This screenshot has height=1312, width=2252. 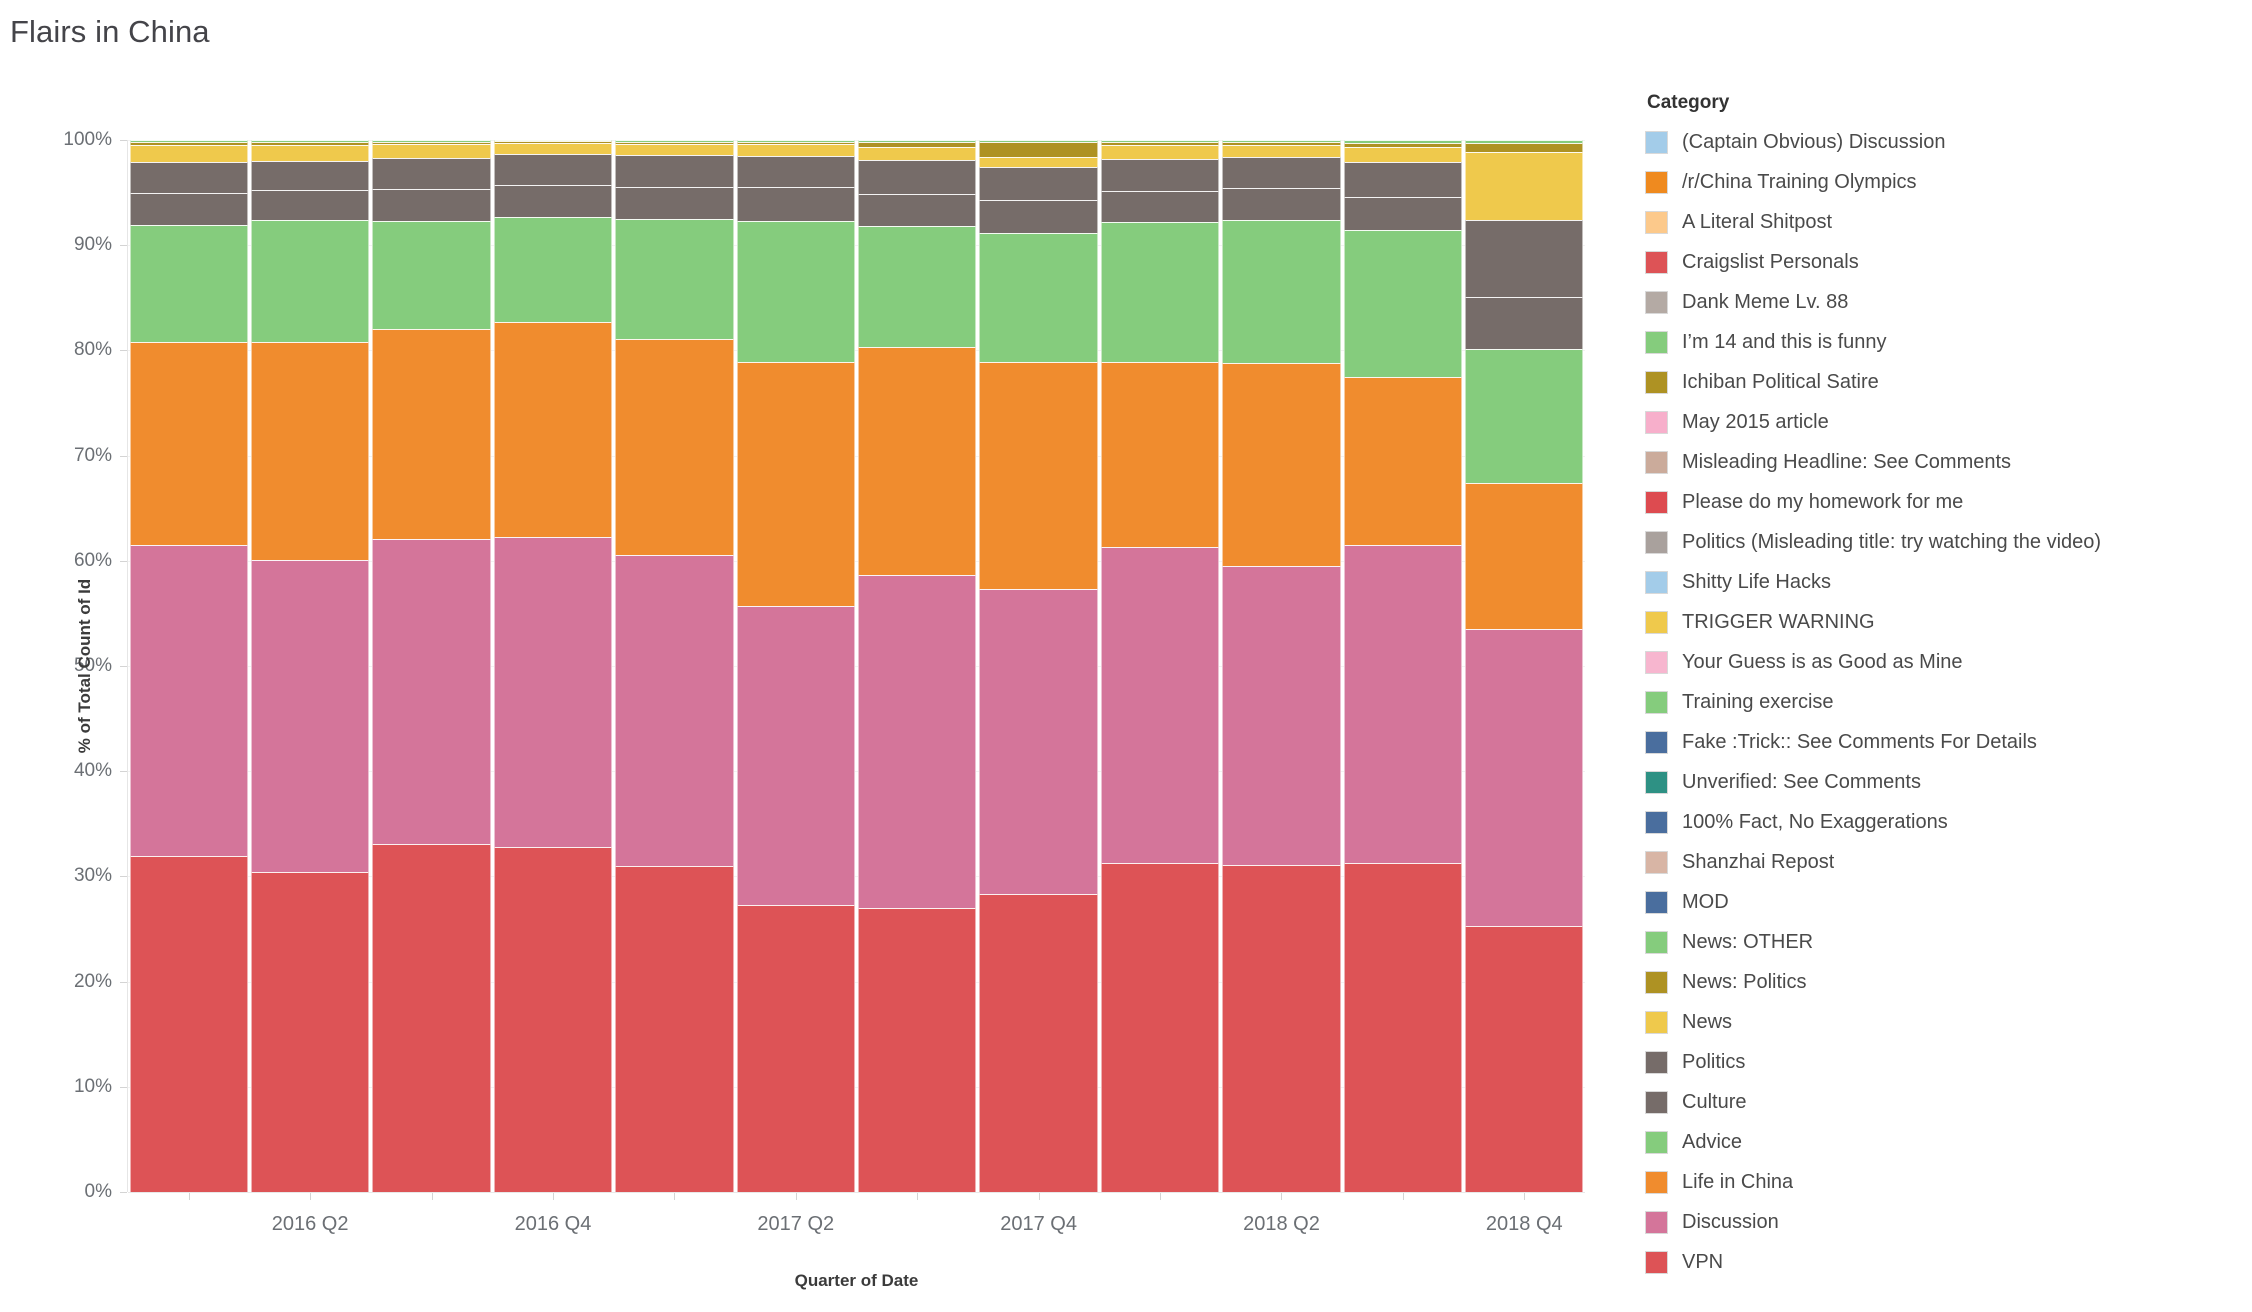 What do you see at coordinates (1945, 982) in the screenshot?
I see `legend-item: News: Politics` at bounding box center [1945, 982].